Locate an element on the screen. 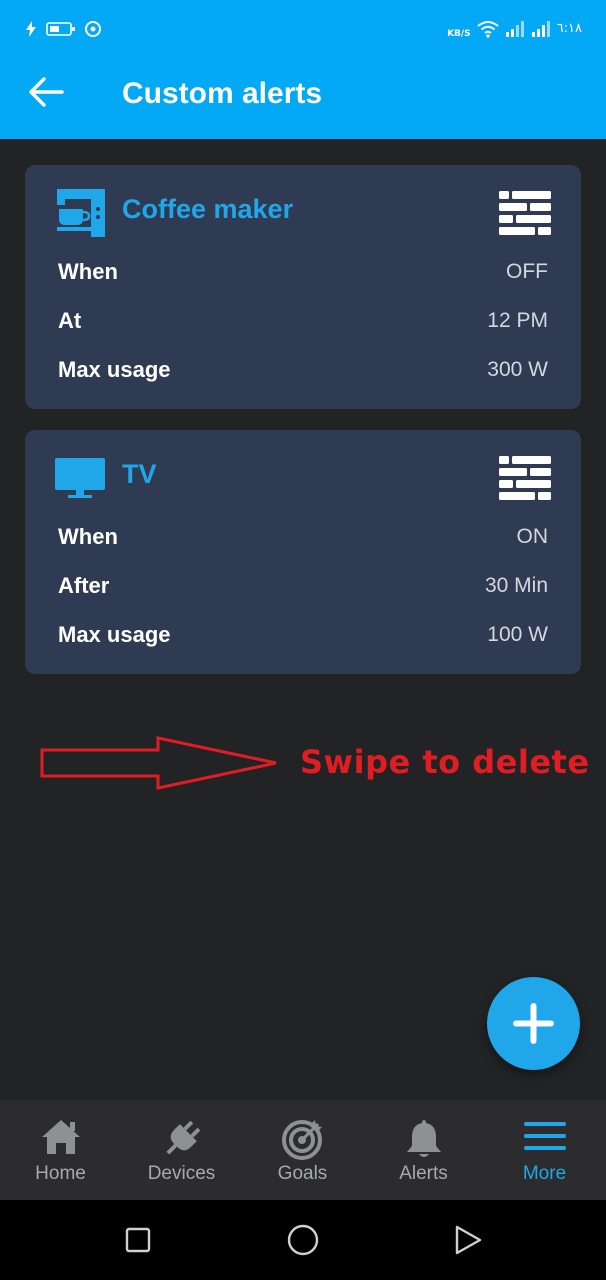 The image size is (606, 1280). row-label: After is located at coordinates (84, 585).